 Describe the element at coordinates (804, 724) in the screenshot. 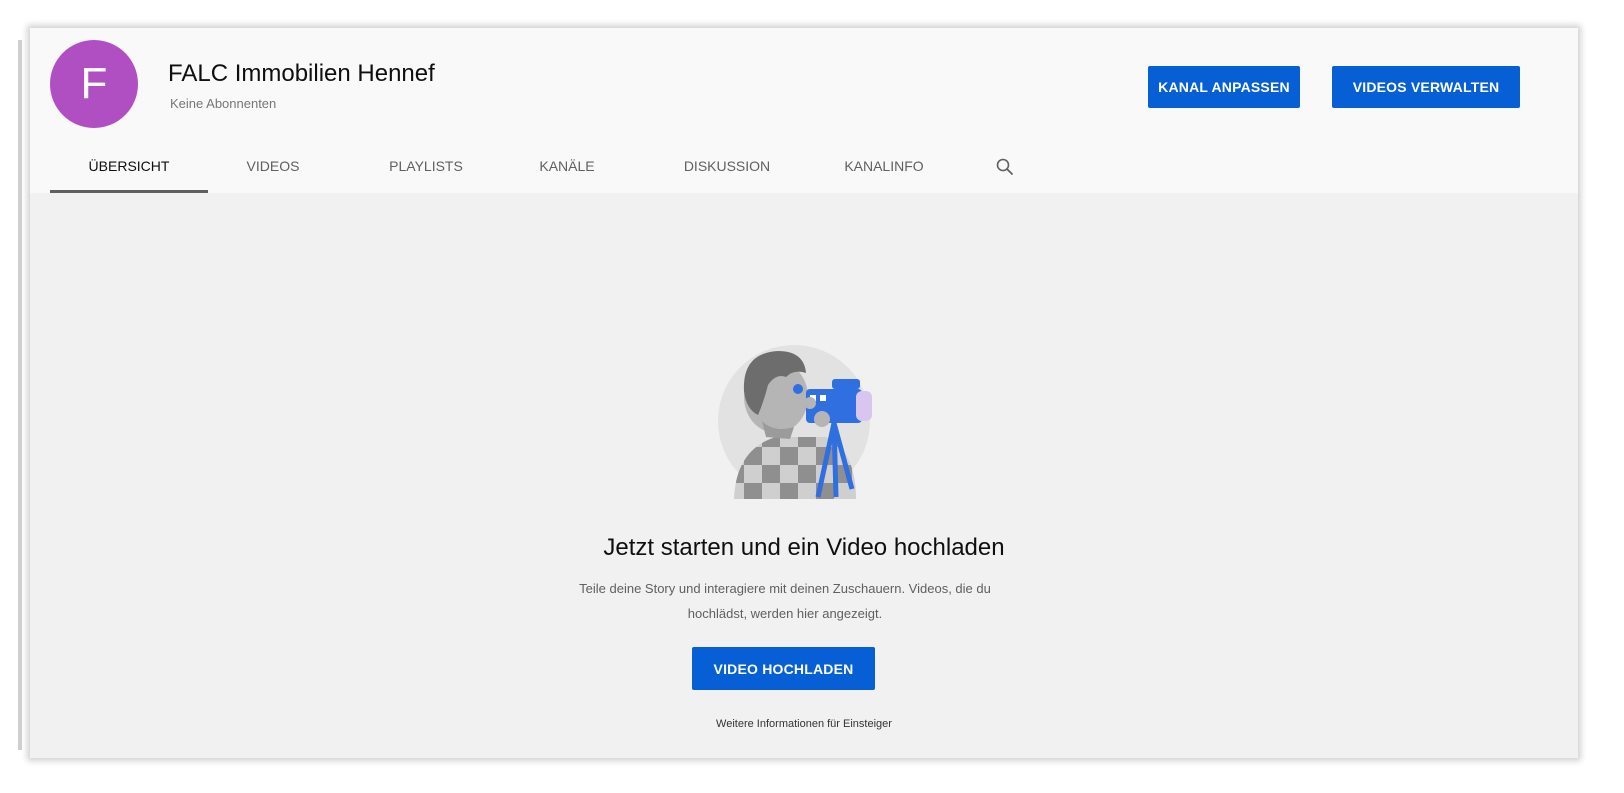

I see `learn-more-link: Weitere Informationen für Einsteiger` at that location.